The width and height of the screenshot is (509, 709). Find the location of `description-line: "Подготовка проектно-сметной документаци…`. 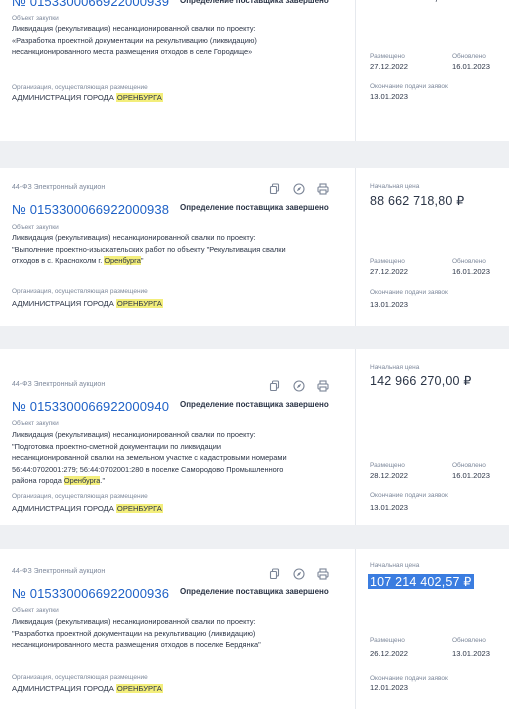

description-line: "Подготовка проектно-сметной документаци… is located at coordinates (117, 446).